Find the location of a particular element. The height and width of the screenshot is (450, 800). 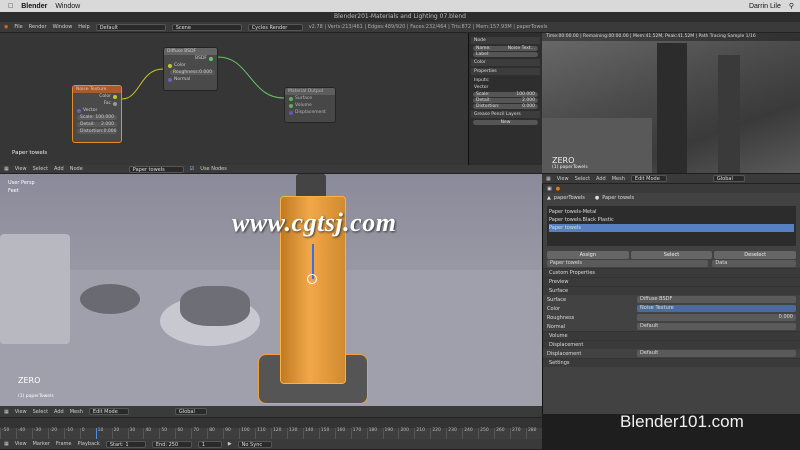

menu-marker: Marker is located at coordinates (41, 444).